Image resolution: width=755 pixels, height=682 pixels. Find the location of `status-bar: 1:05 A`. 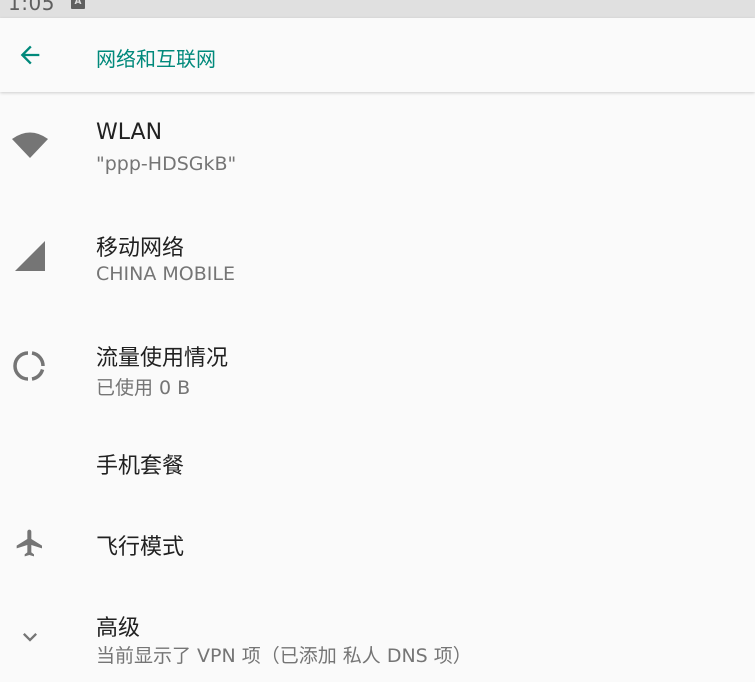

status-bar: 1:05 A is located at coordinates (377, 9).